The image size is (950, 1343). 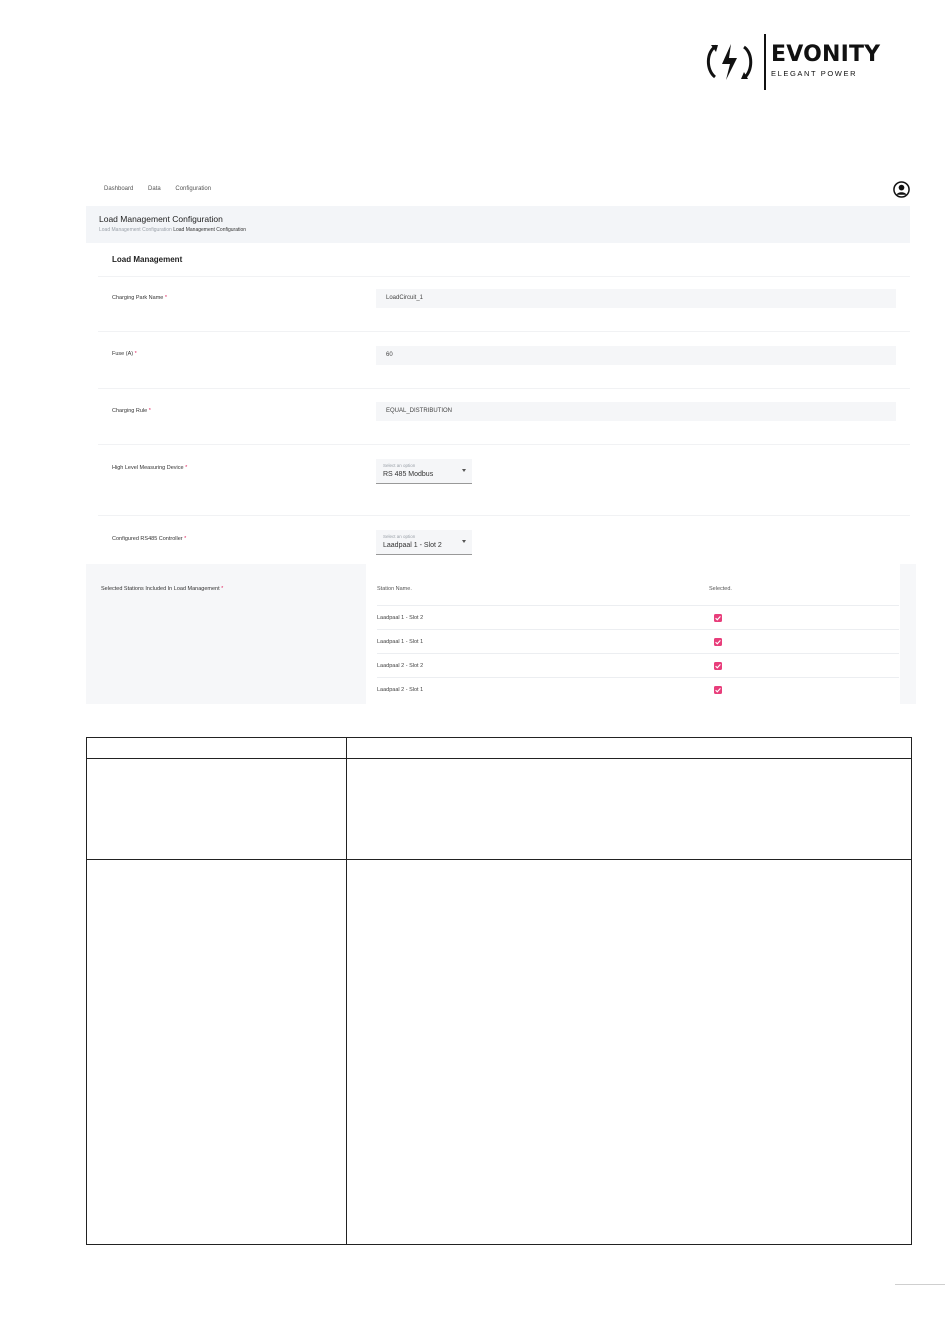 I want to click on table-header-row, so click(x=499, y=748).